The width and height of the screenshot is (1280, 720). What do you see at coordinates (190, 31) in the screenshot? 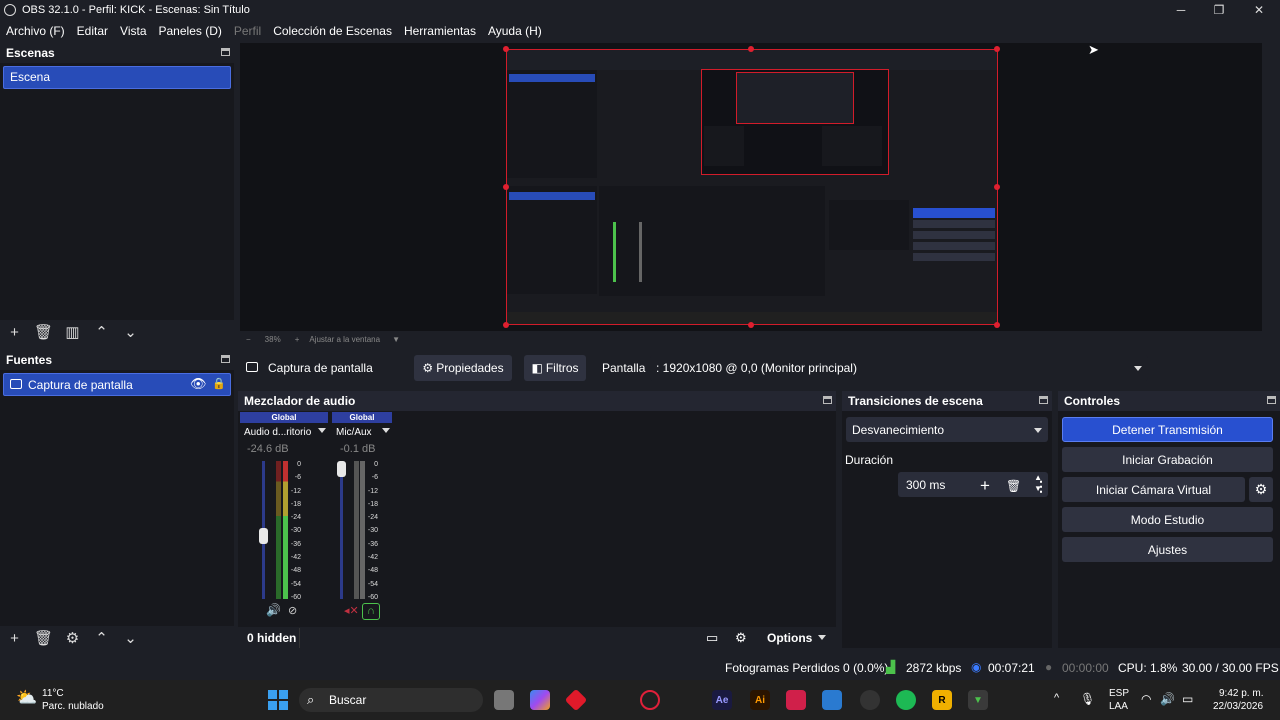
I see `menu-paneles: Paneles (D)` at bounding box center [190, 31].